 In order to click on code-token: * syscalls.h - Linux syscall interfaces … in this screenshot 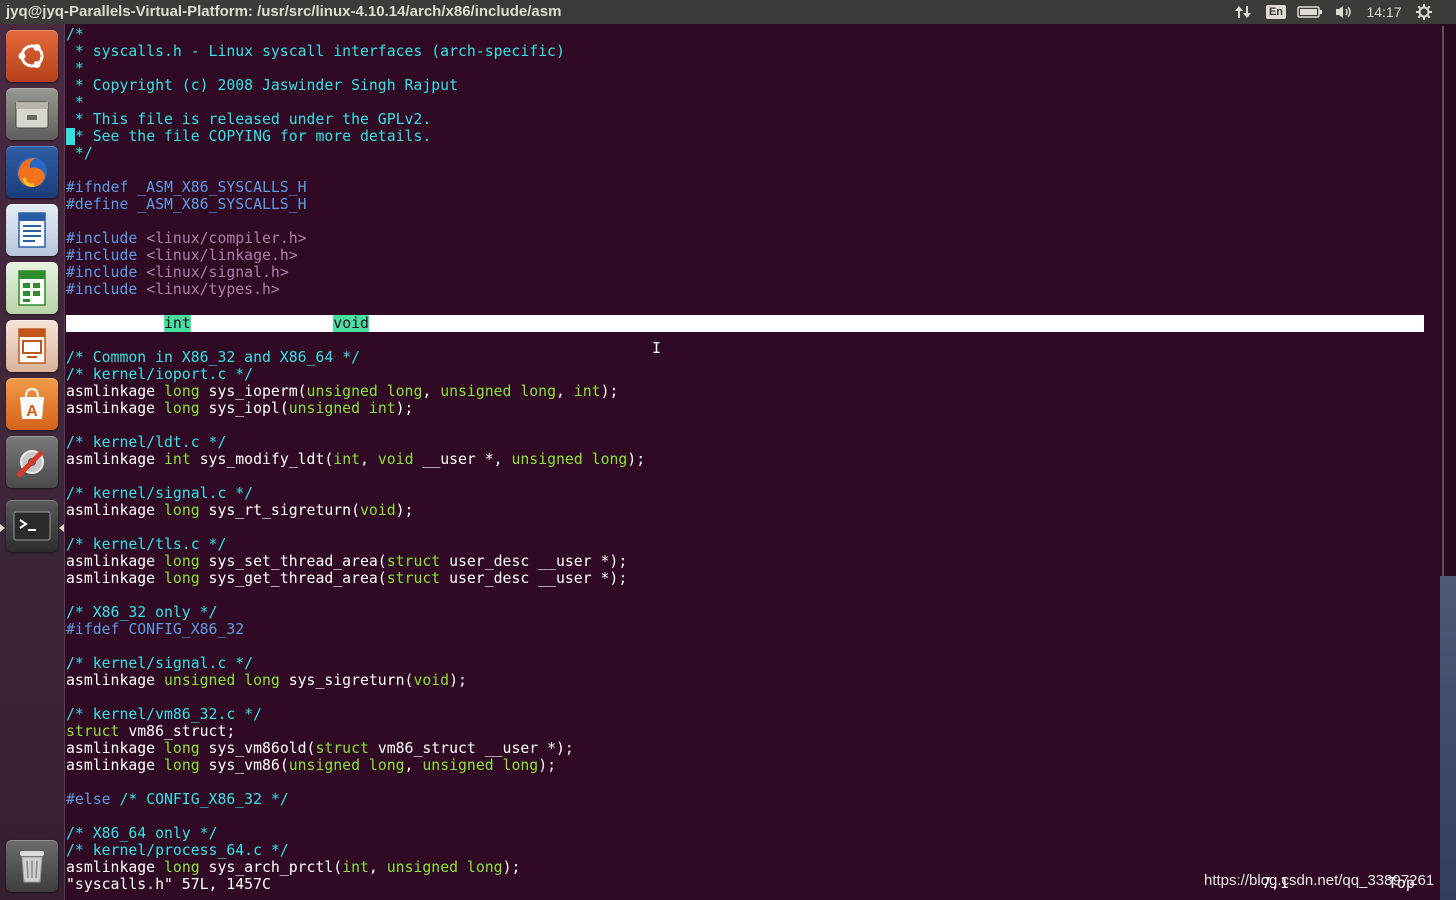, I will do `click(315, 51)`.